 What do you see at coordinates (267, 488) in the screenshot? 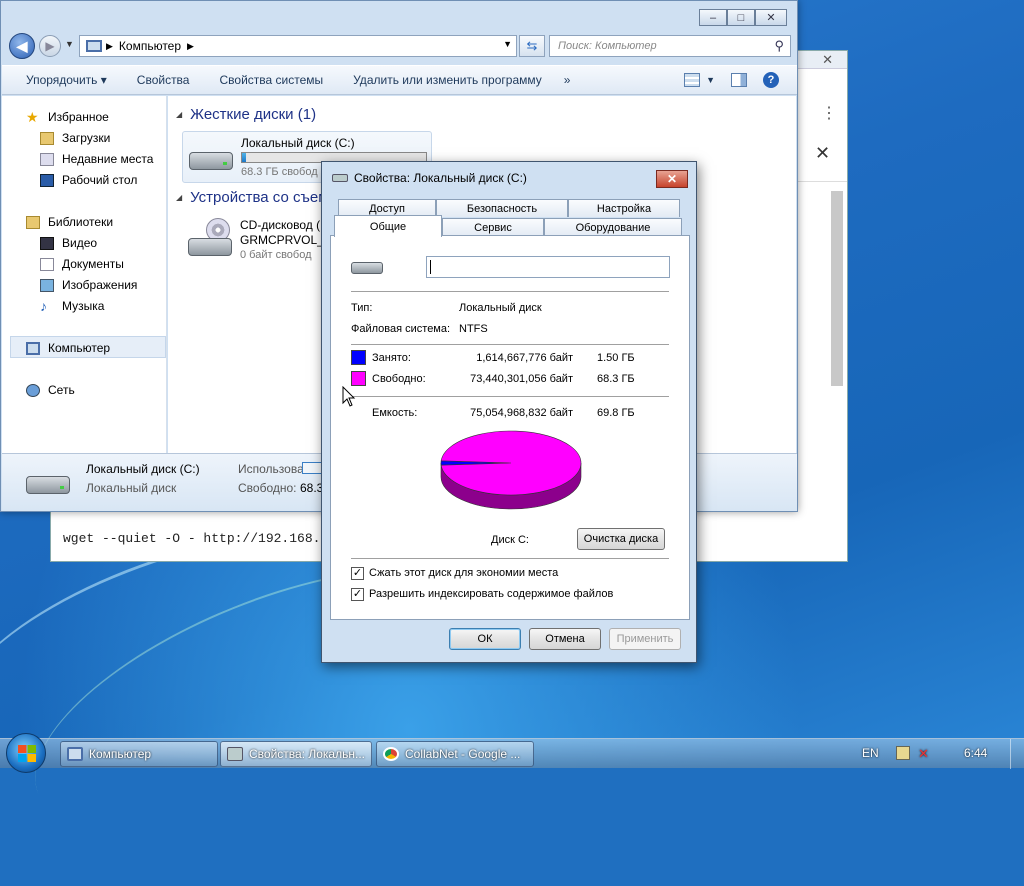
I see `details-free-label: Свободно:` at bounding box center [267, 488].